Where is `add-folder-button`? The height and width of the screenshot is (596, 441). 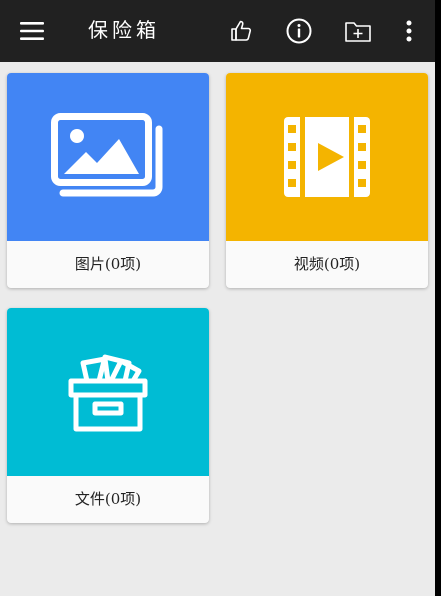
add-folder-button is located at coordinates (358, 31).